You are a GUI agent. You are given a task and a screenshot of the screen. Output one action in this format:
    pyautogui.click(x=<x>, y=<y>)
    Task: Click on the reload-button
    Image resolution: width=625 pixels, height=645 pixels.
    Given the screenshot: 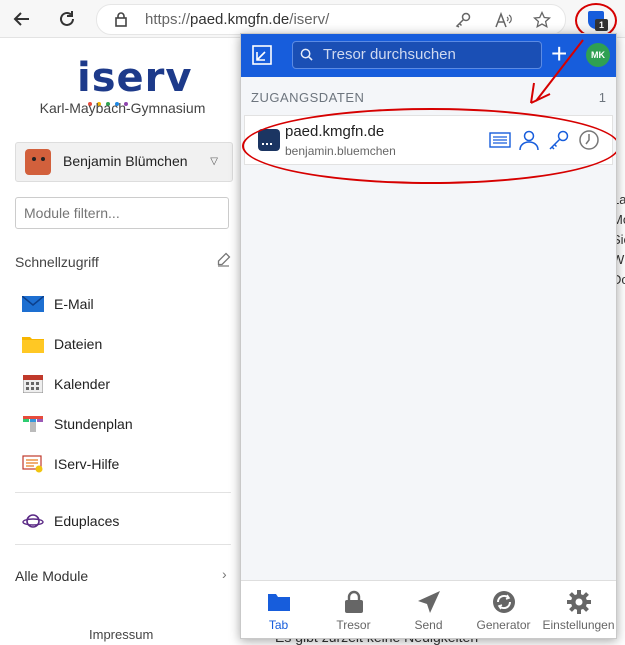 What is the action you would take?
    pyautogui.click(x=67, y=19)
    